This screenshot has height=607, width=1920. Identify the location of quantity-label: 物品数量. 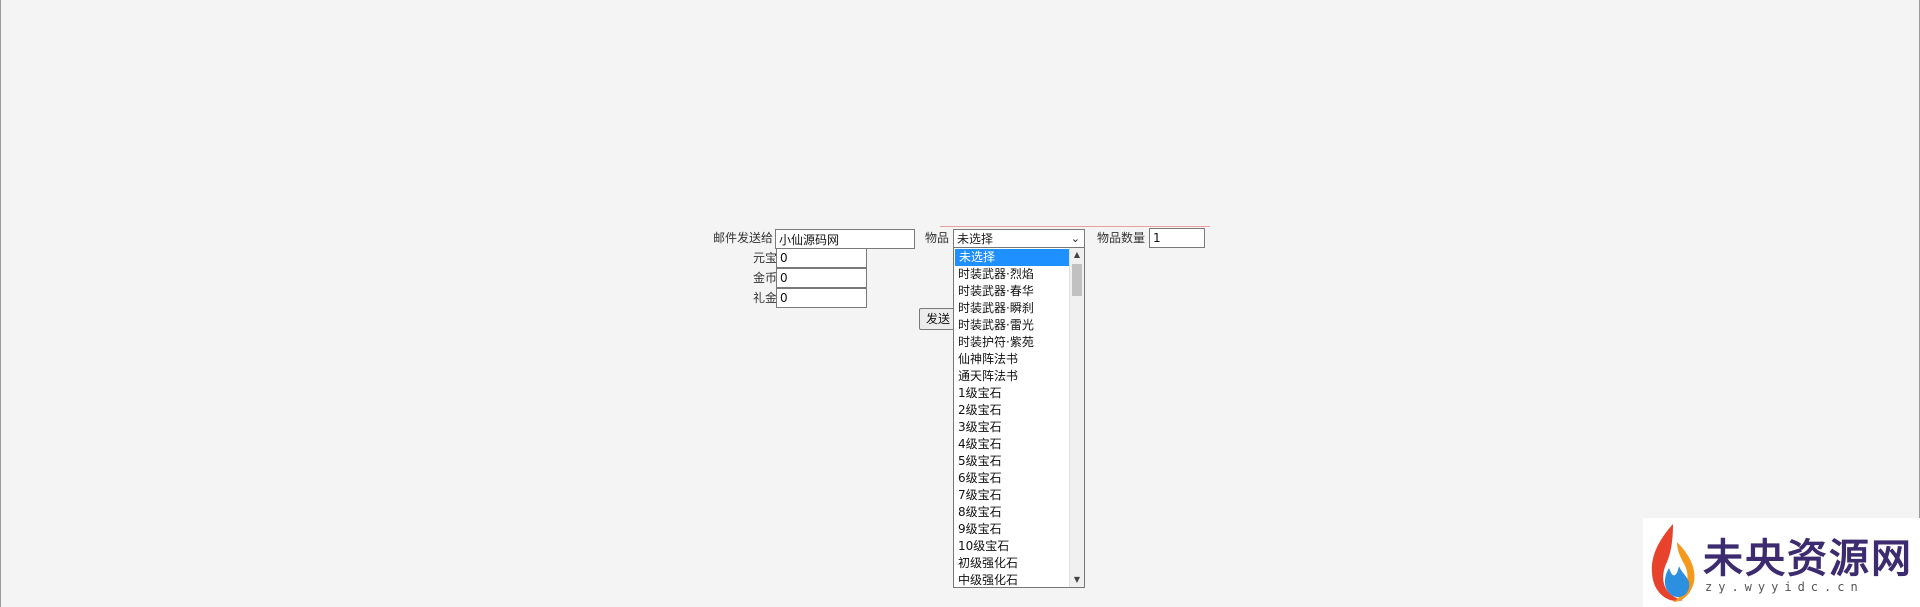
(1121, 238).